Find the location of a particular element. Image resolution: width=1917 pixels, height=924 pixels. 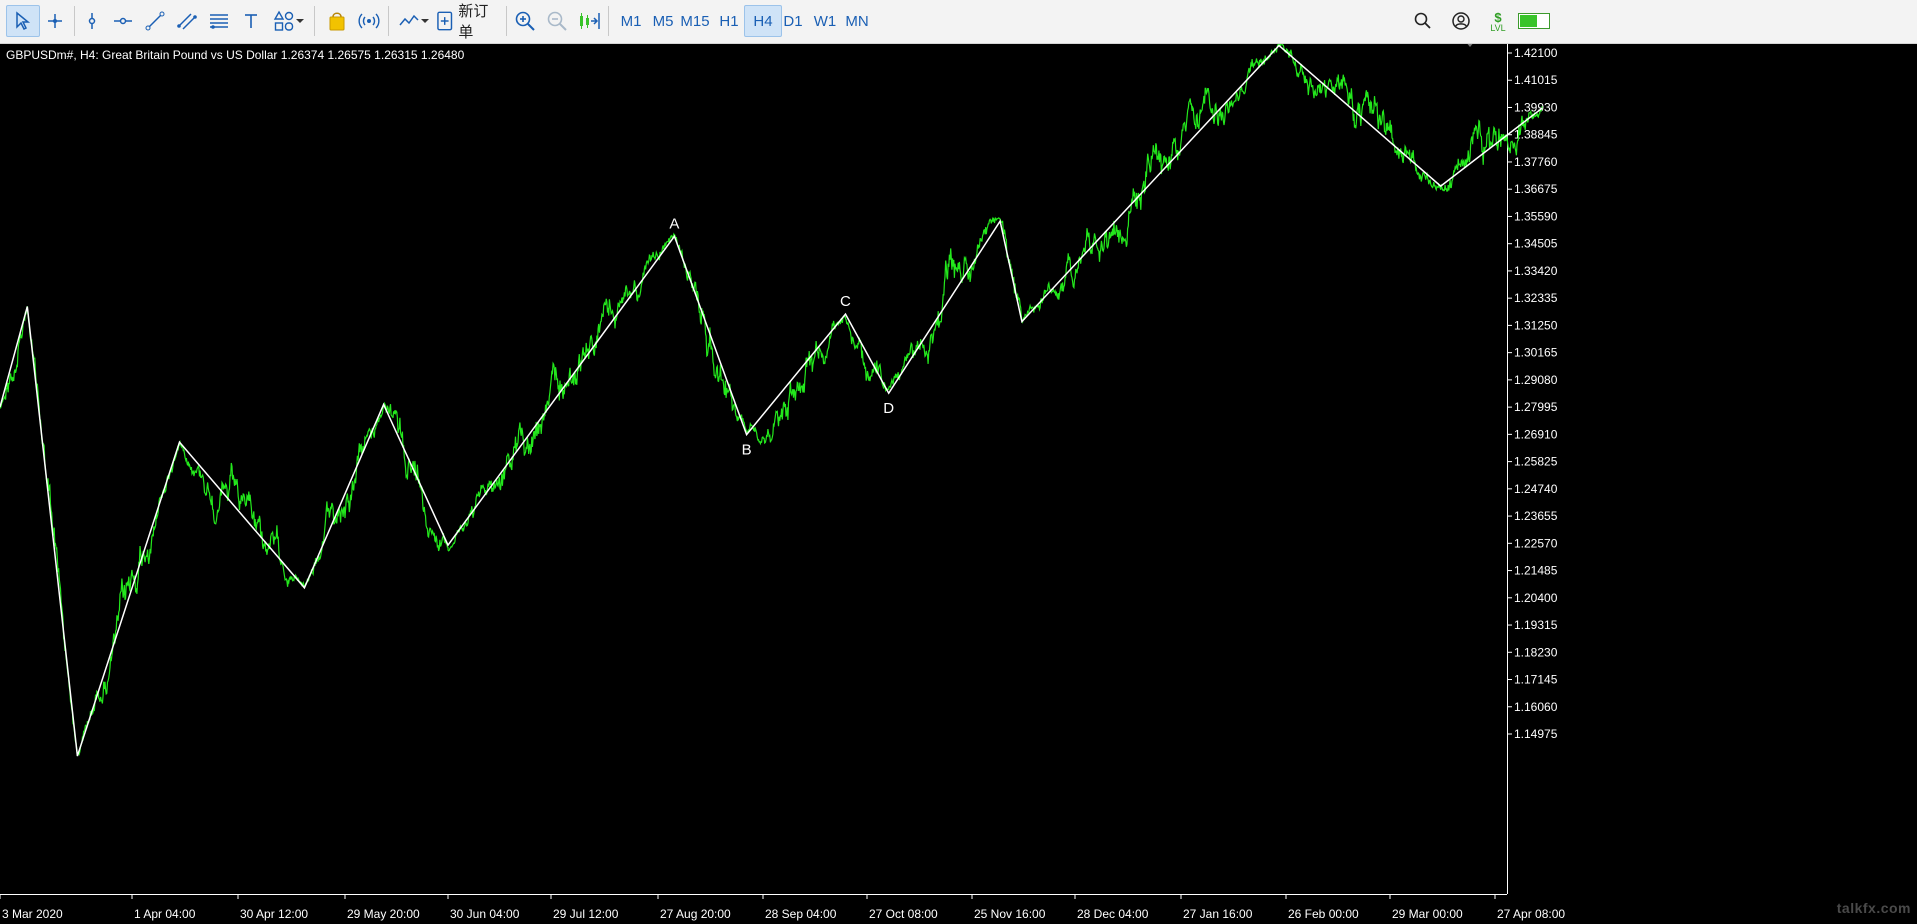

x-tick-label: 3 Mar 2020 is located at coordinates (32, 914).